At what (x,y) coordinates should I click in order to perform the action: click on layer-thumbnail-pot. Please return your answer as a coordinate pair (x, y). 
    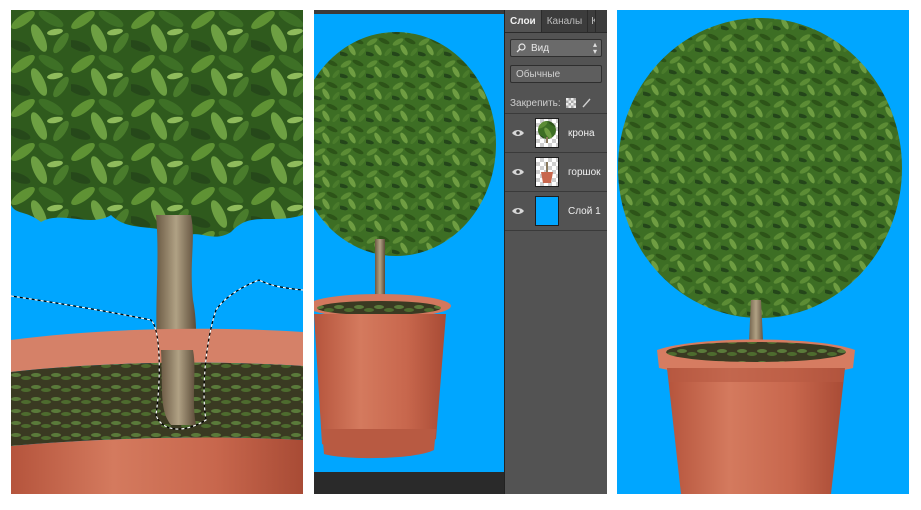
    Looking at the image, I should click on (547, 172).